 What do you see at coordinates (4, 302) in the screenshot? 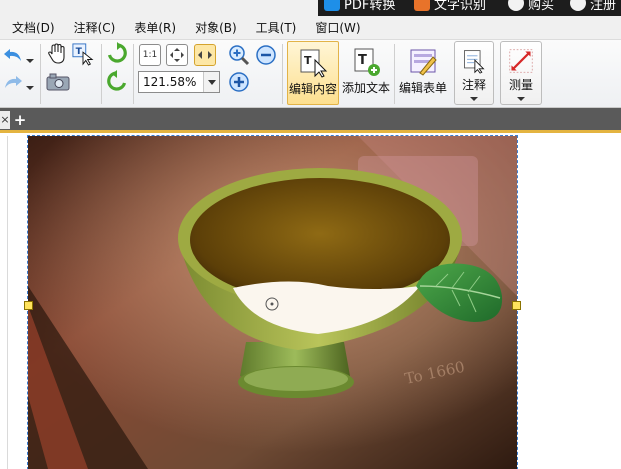
I see `page-margin` at bounding box center [4, 302].